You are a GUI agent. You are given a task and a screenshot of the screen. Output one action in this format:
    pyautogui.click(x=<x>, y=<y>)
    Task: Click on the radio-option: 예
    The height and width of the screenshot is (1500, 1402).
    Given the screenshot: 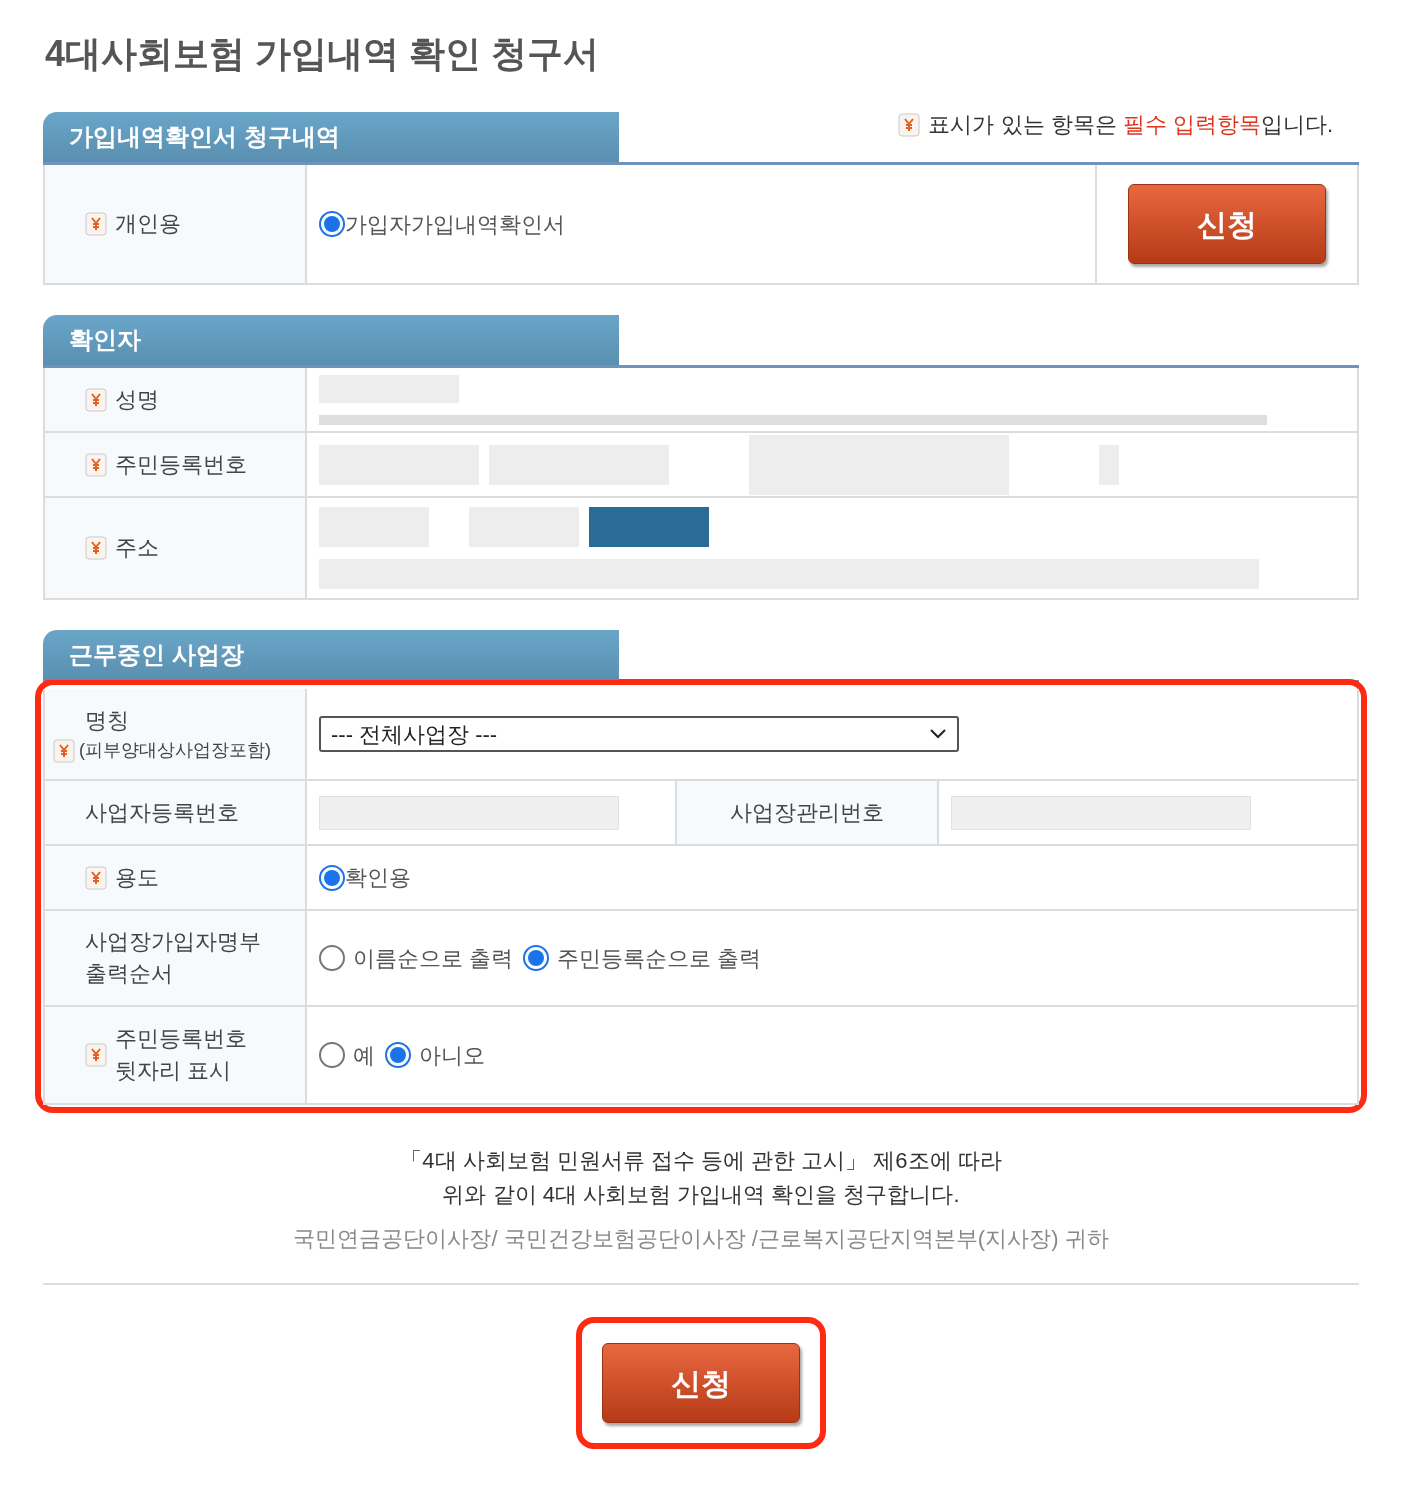 What is the action you would take?
    pyautogui.click(x=347, y=1055)
    